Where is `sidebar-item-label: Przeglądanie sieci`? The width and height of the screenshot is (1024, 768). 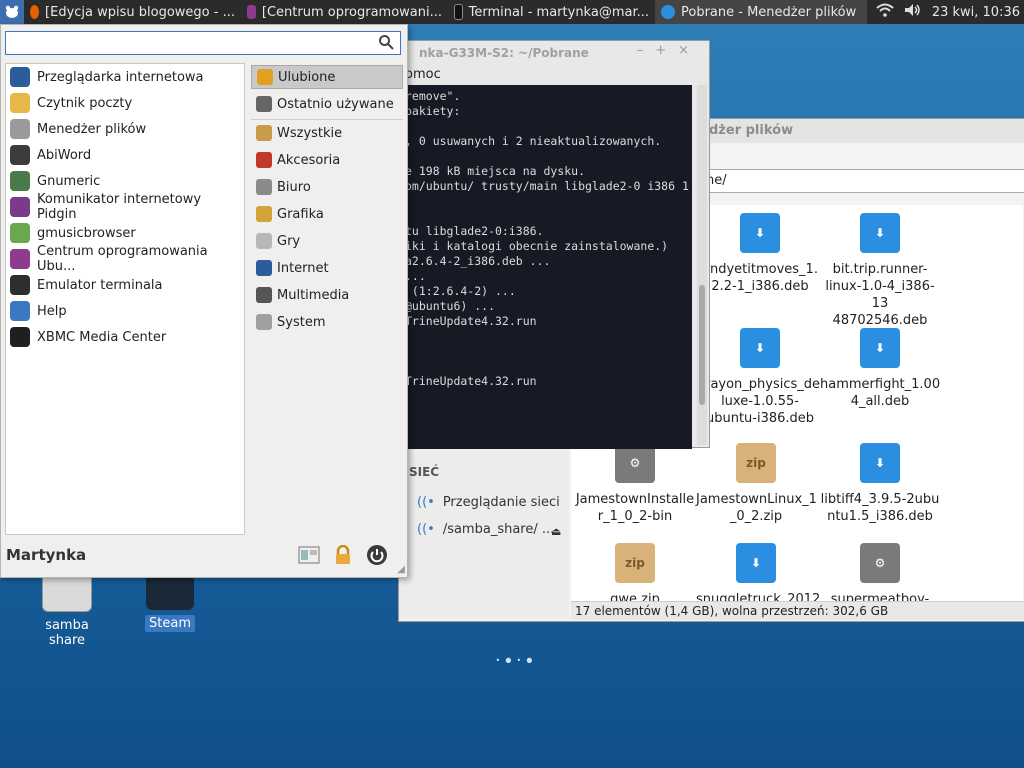
sidebar-item-label: Przeglądanie sieci is located at coordinates (501, 502).